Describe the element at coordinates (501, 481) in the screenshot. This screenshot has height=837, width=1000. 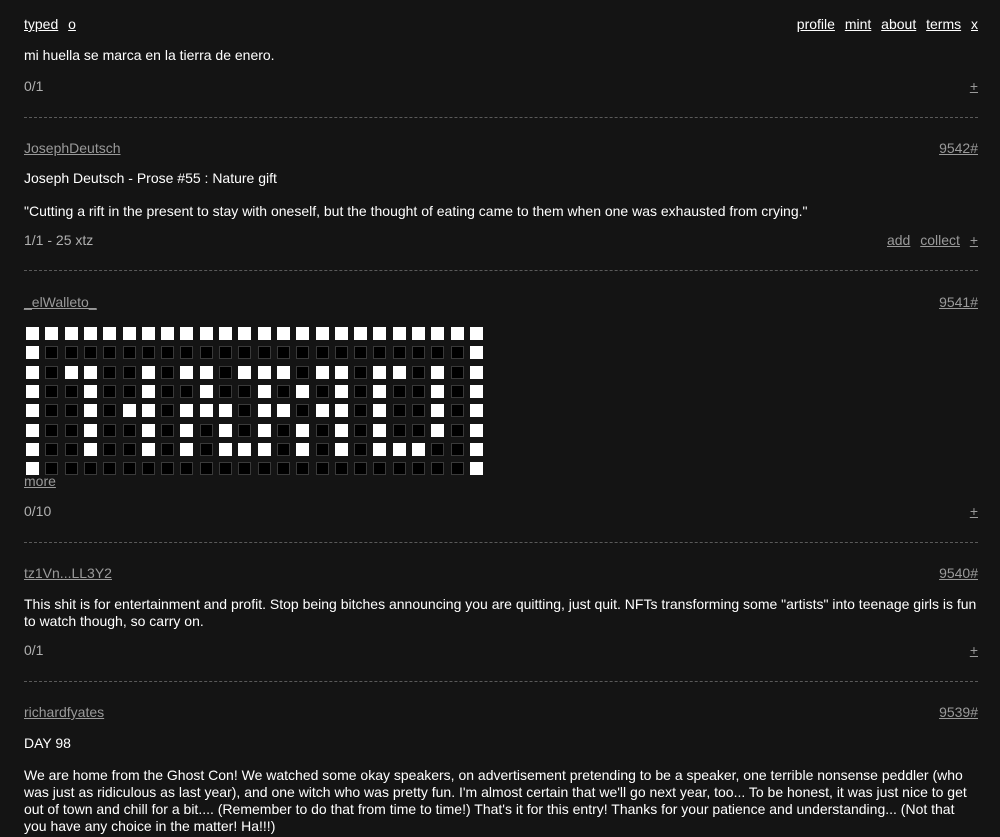
I see `more-row: more` at that location.